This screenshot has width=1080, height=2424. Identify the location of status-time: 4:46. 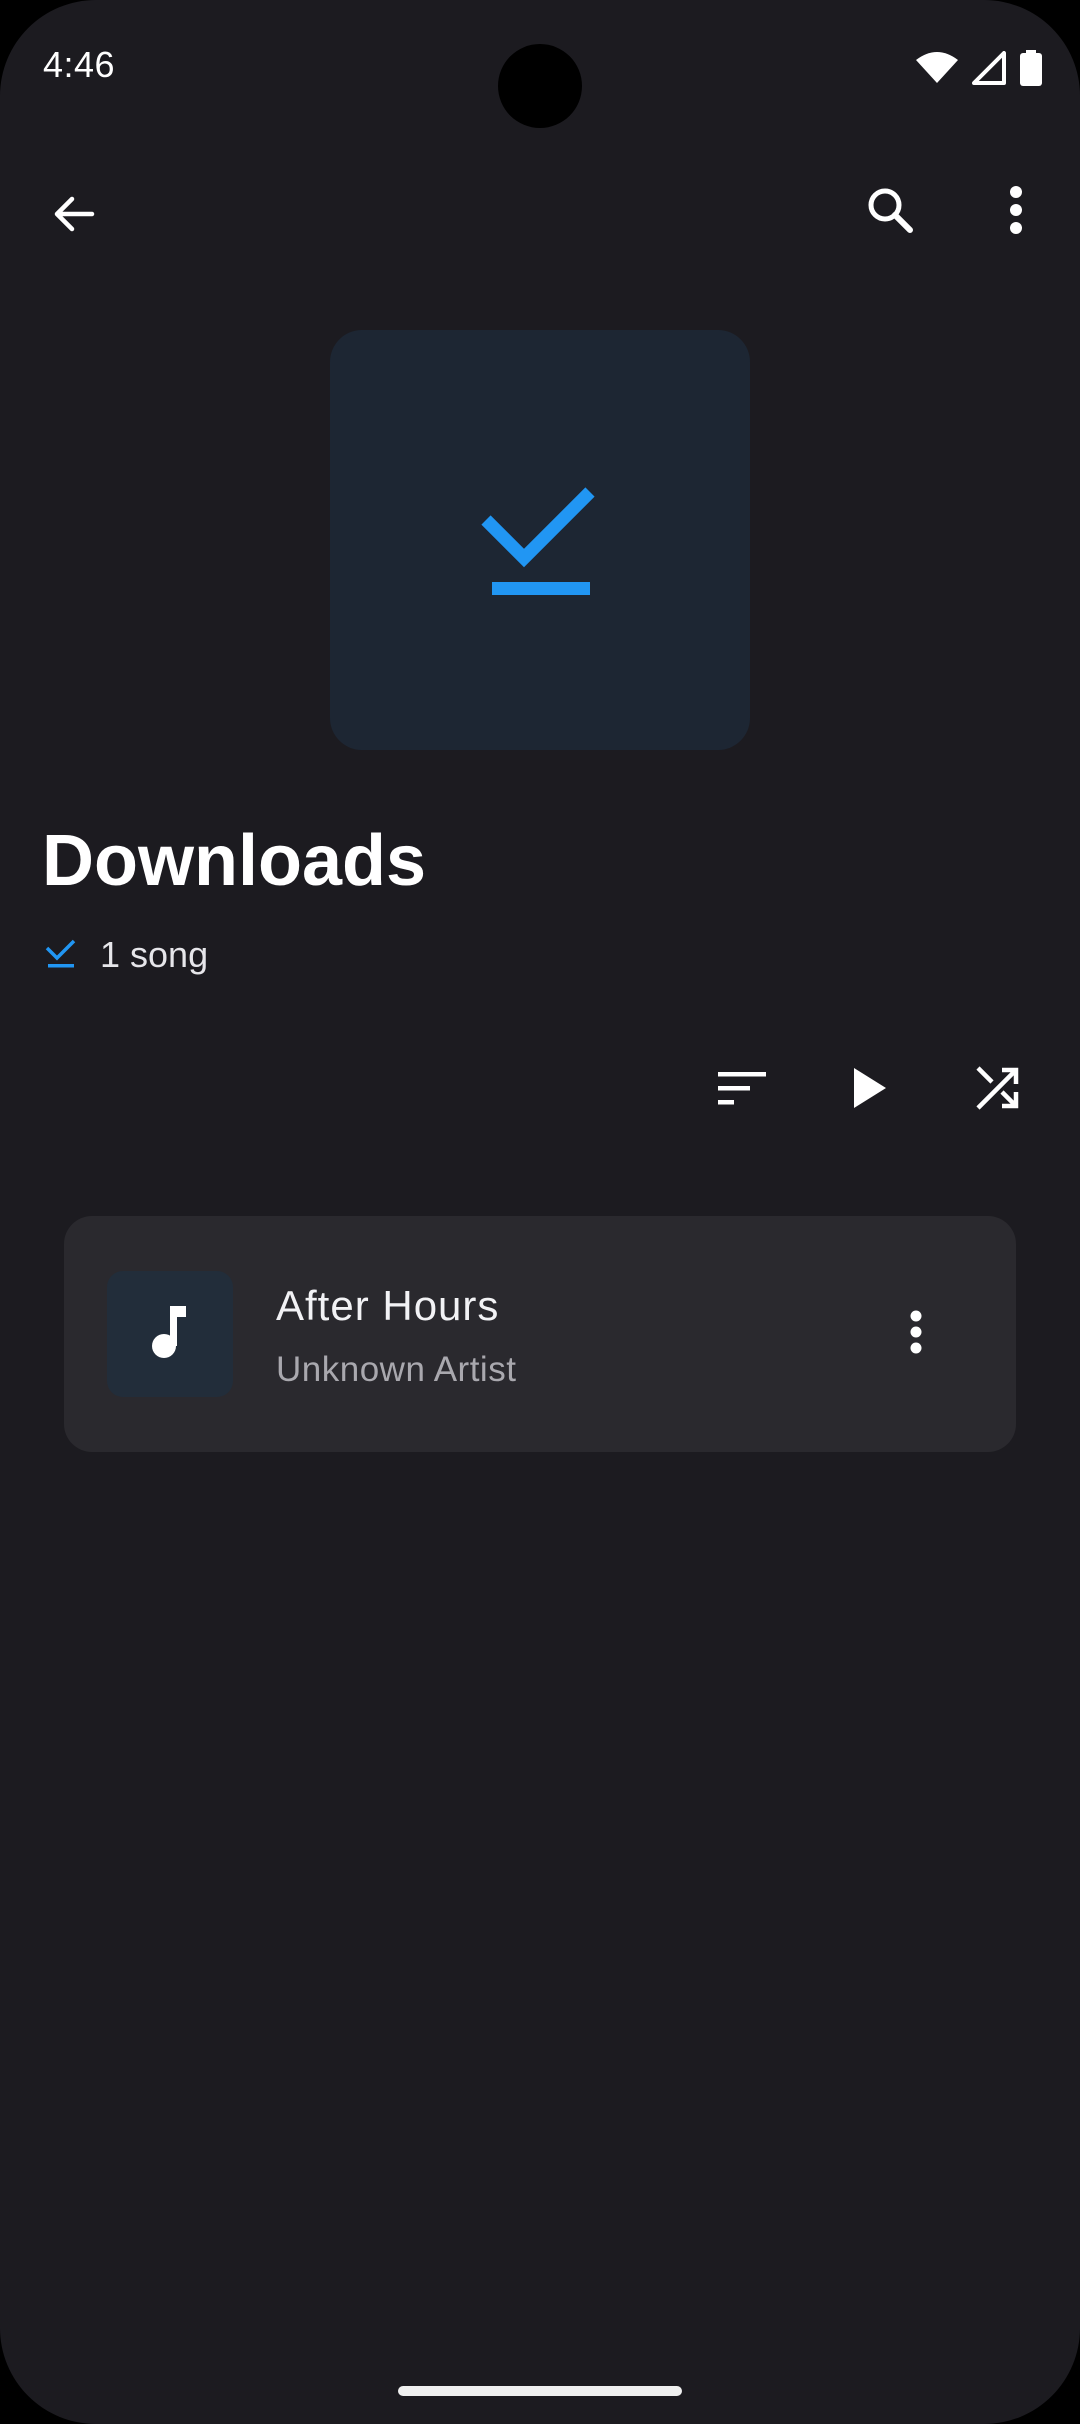
(79, 64).